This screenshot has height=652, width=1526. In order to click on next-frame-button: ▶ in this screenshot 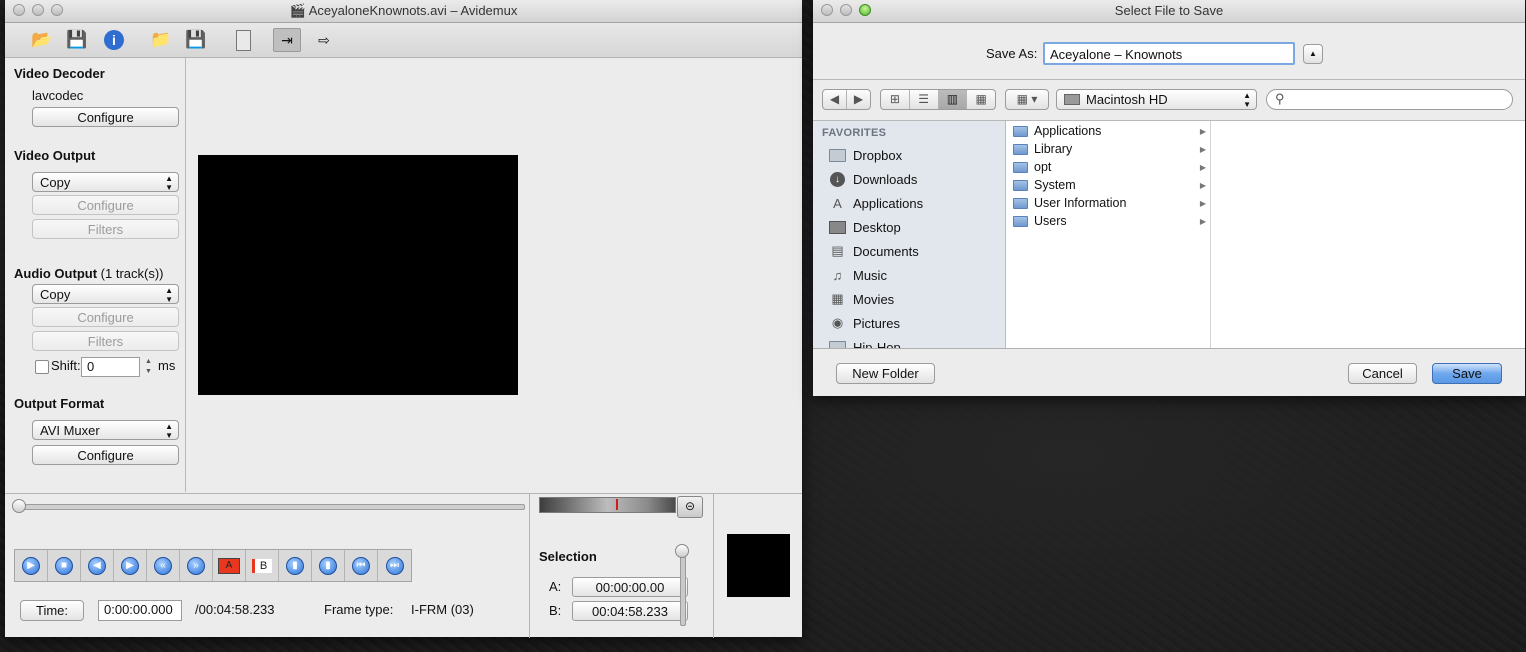, I will do `click(130, 565)`.